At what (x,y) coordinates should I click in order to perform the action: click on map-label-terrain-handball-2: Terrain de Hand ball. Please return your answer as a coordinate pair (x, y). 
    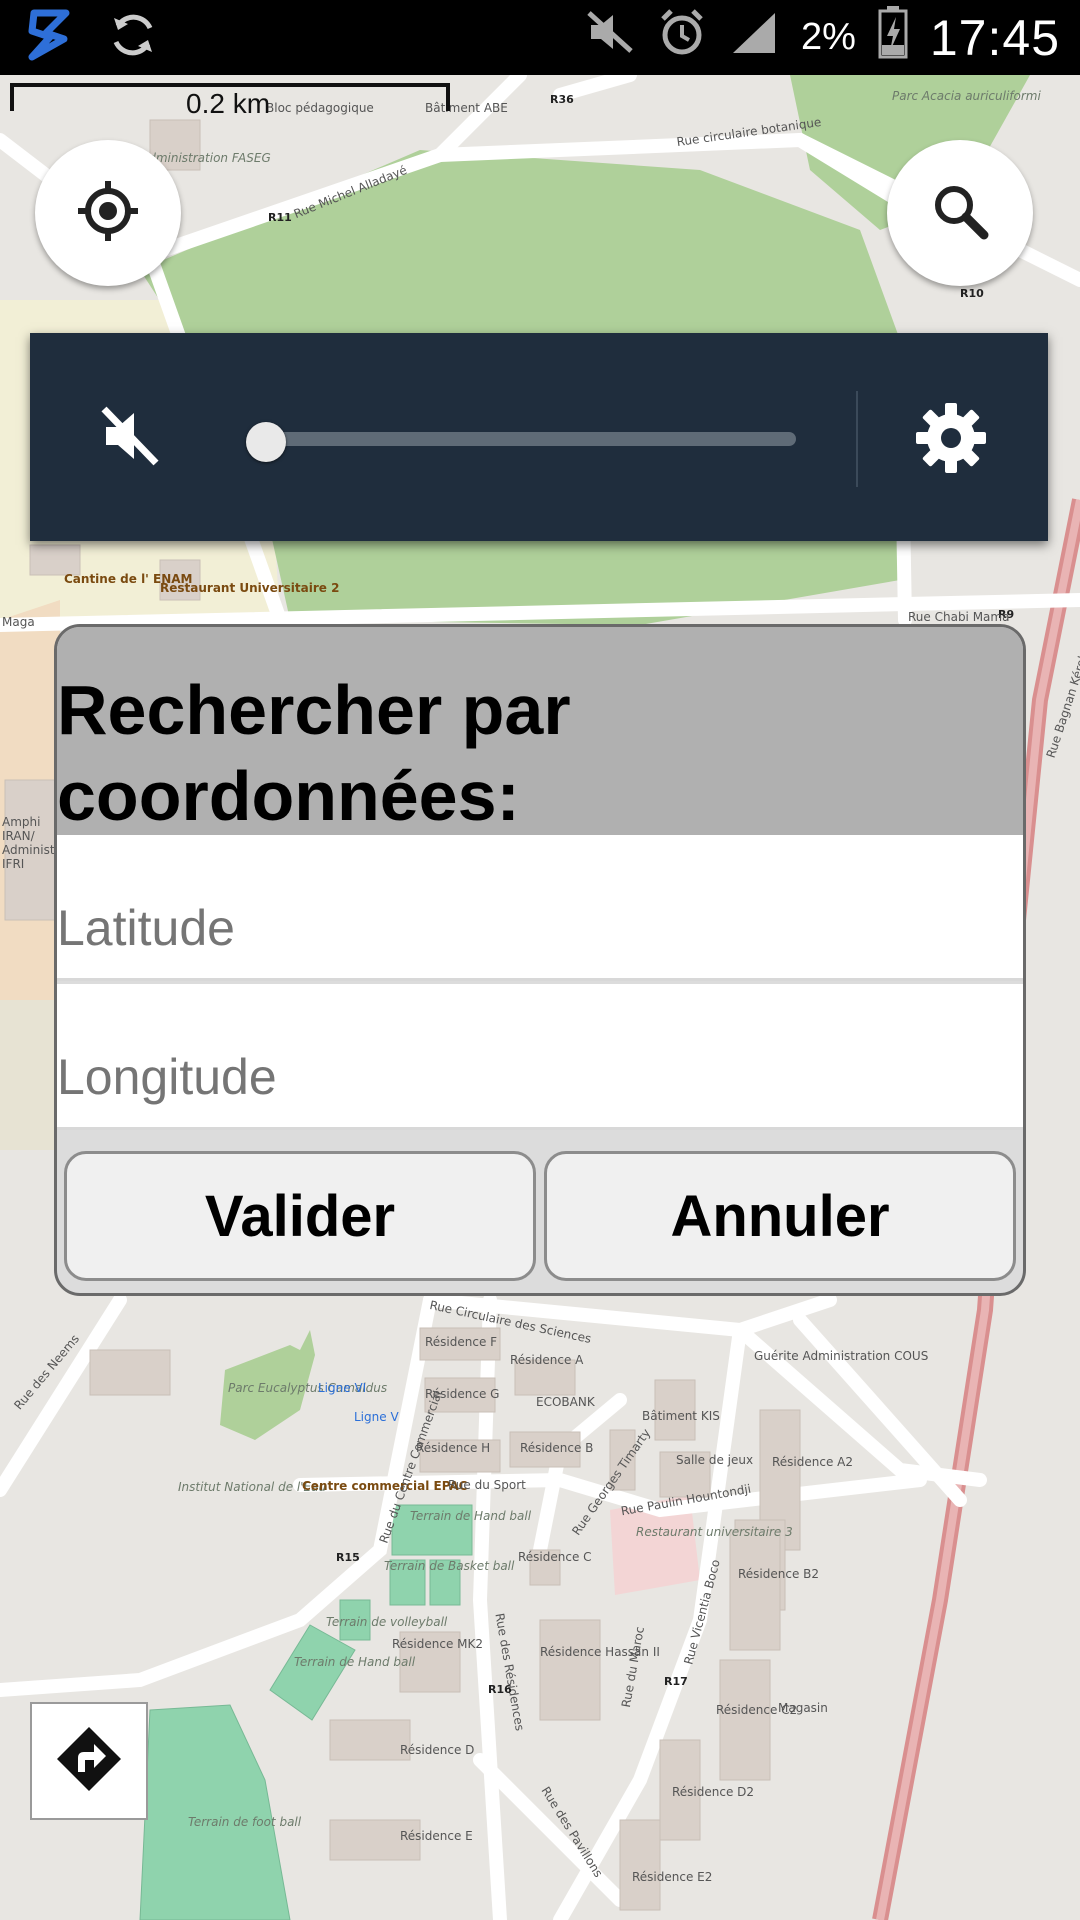
    Looking at the image, I should click on (355, 1662).